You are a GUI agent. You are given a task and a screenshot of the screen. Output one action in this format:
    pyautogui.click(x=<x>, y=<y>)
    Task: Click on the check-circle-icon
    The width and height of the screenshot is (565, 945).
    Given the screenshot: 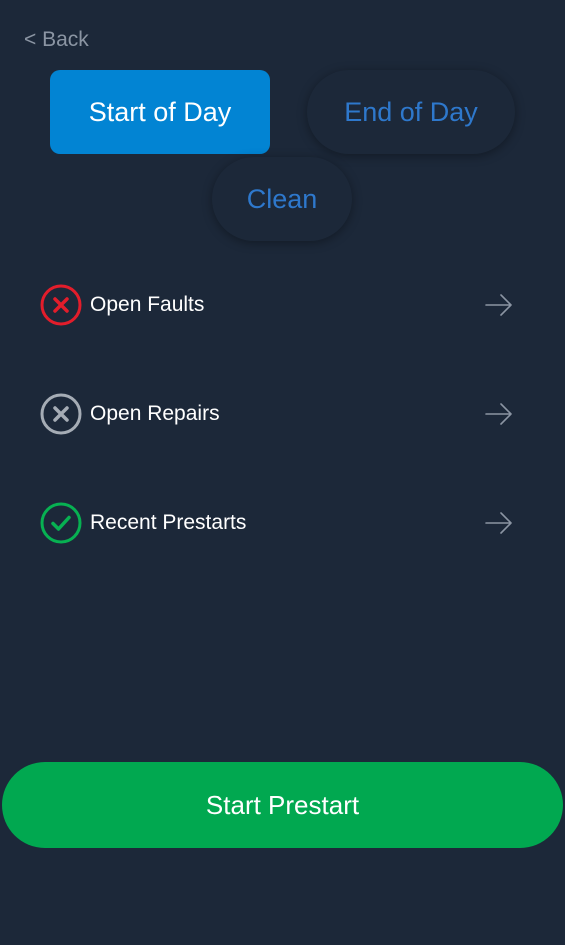 What is the action you would take?
    pyautogui.click(x=61, y=523)
    